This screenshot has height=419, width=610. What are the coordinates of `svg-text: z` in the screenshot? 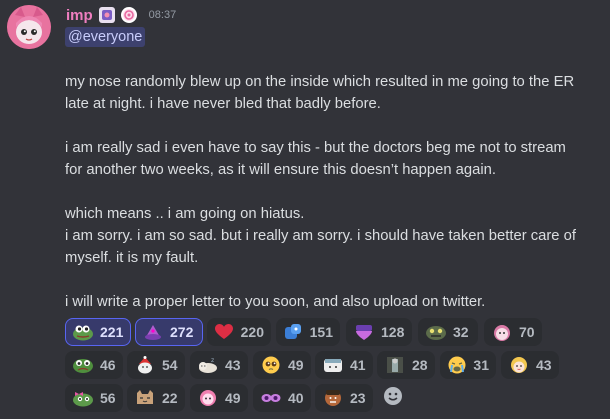 It's located at (212, 360).